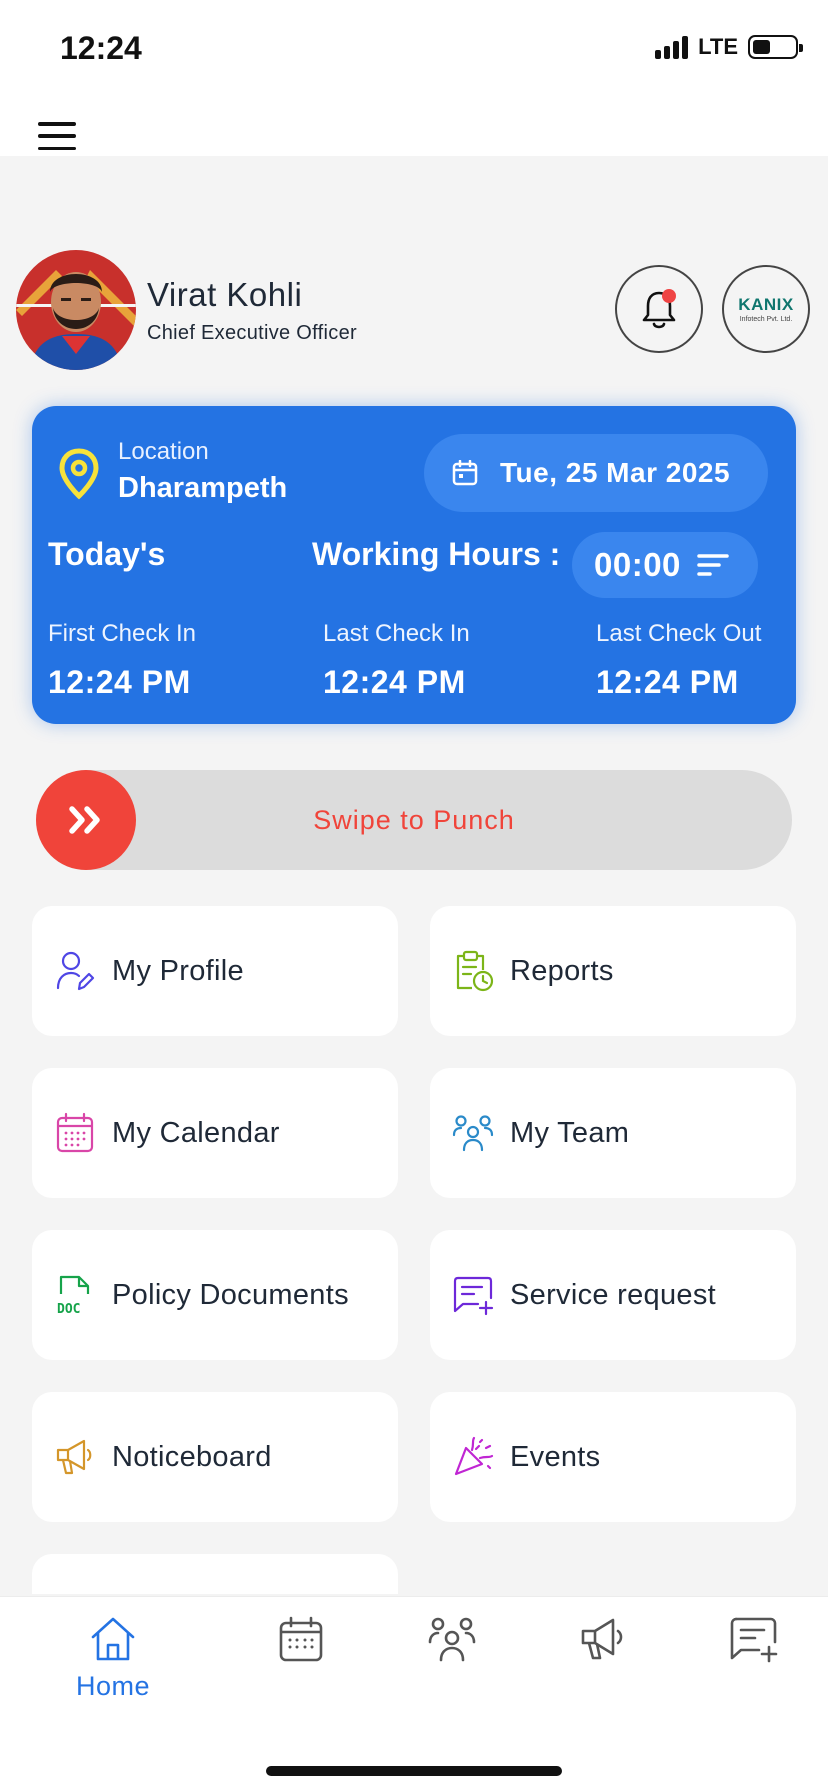  Describe the element at coordinates (57, 136) in the screenshot. I see `hamburger-menu-icon` at that location.